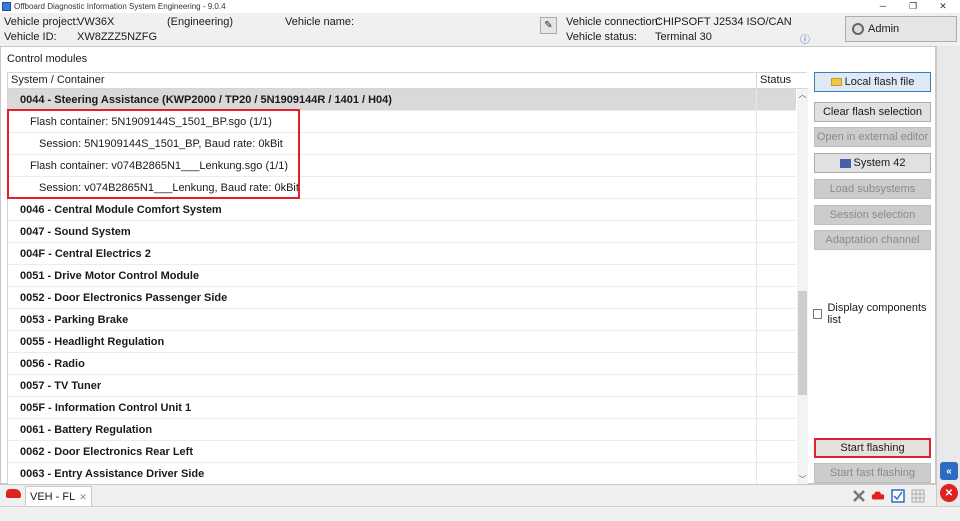 The width and height of the screenshot is (960, 521). I want to click on display-components-option: Display components list, so click(874, 314).